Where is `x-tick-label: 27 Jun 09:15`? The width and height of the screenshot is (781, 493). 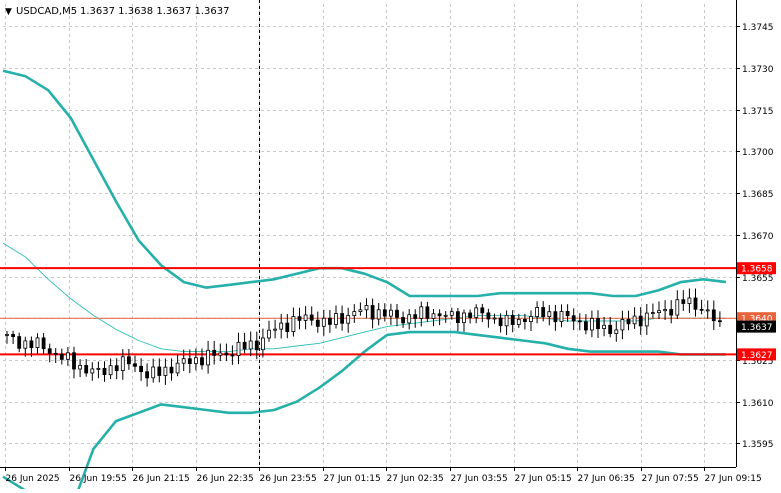 x-tick-label: 27 Jun 09:15 is located at coordinates (733, 479).